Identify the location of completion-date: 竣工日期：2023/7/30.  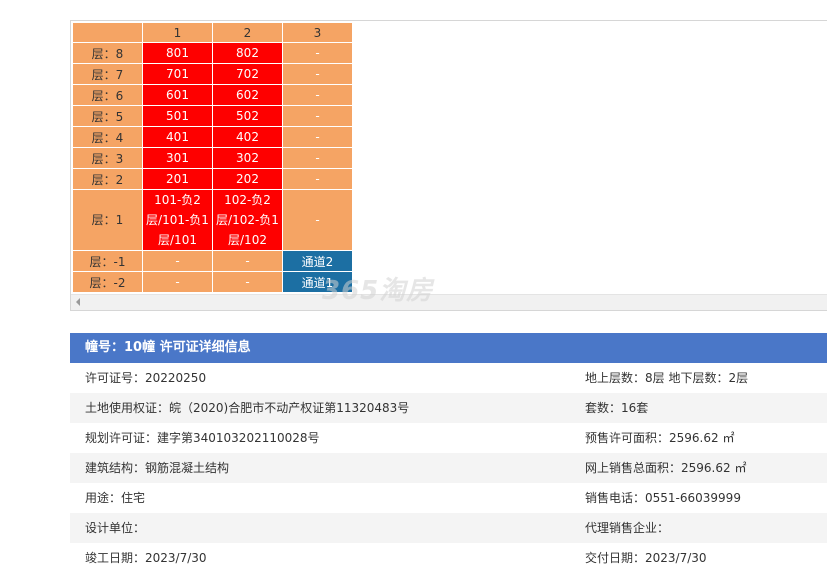
(146, 558).